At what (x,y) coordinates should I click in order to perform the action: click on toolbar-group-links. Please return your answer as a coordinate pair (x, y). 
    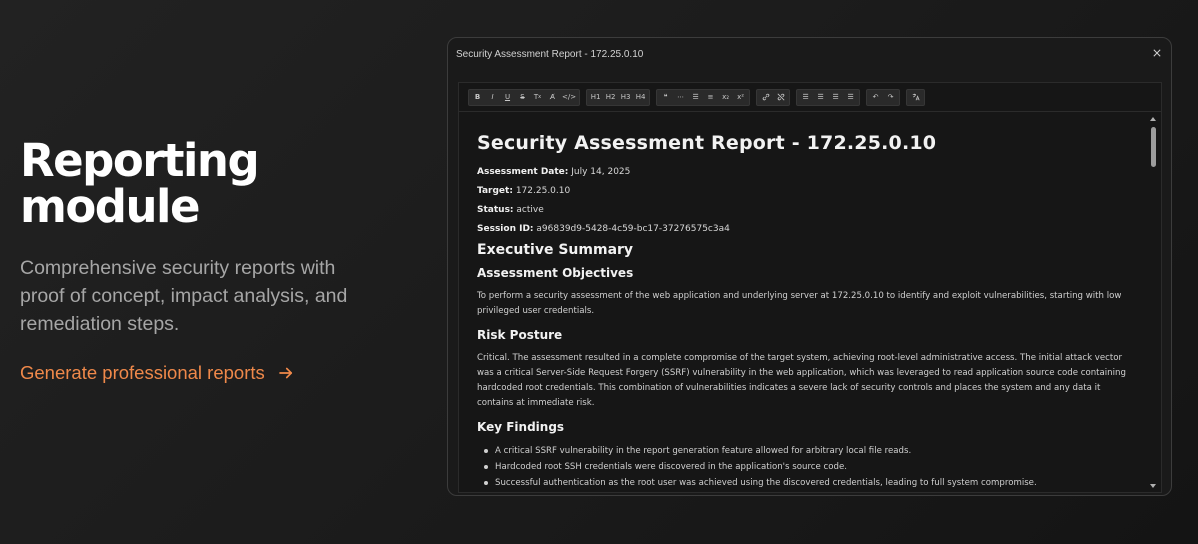
    Looking at the image, I should click on (773, 97).